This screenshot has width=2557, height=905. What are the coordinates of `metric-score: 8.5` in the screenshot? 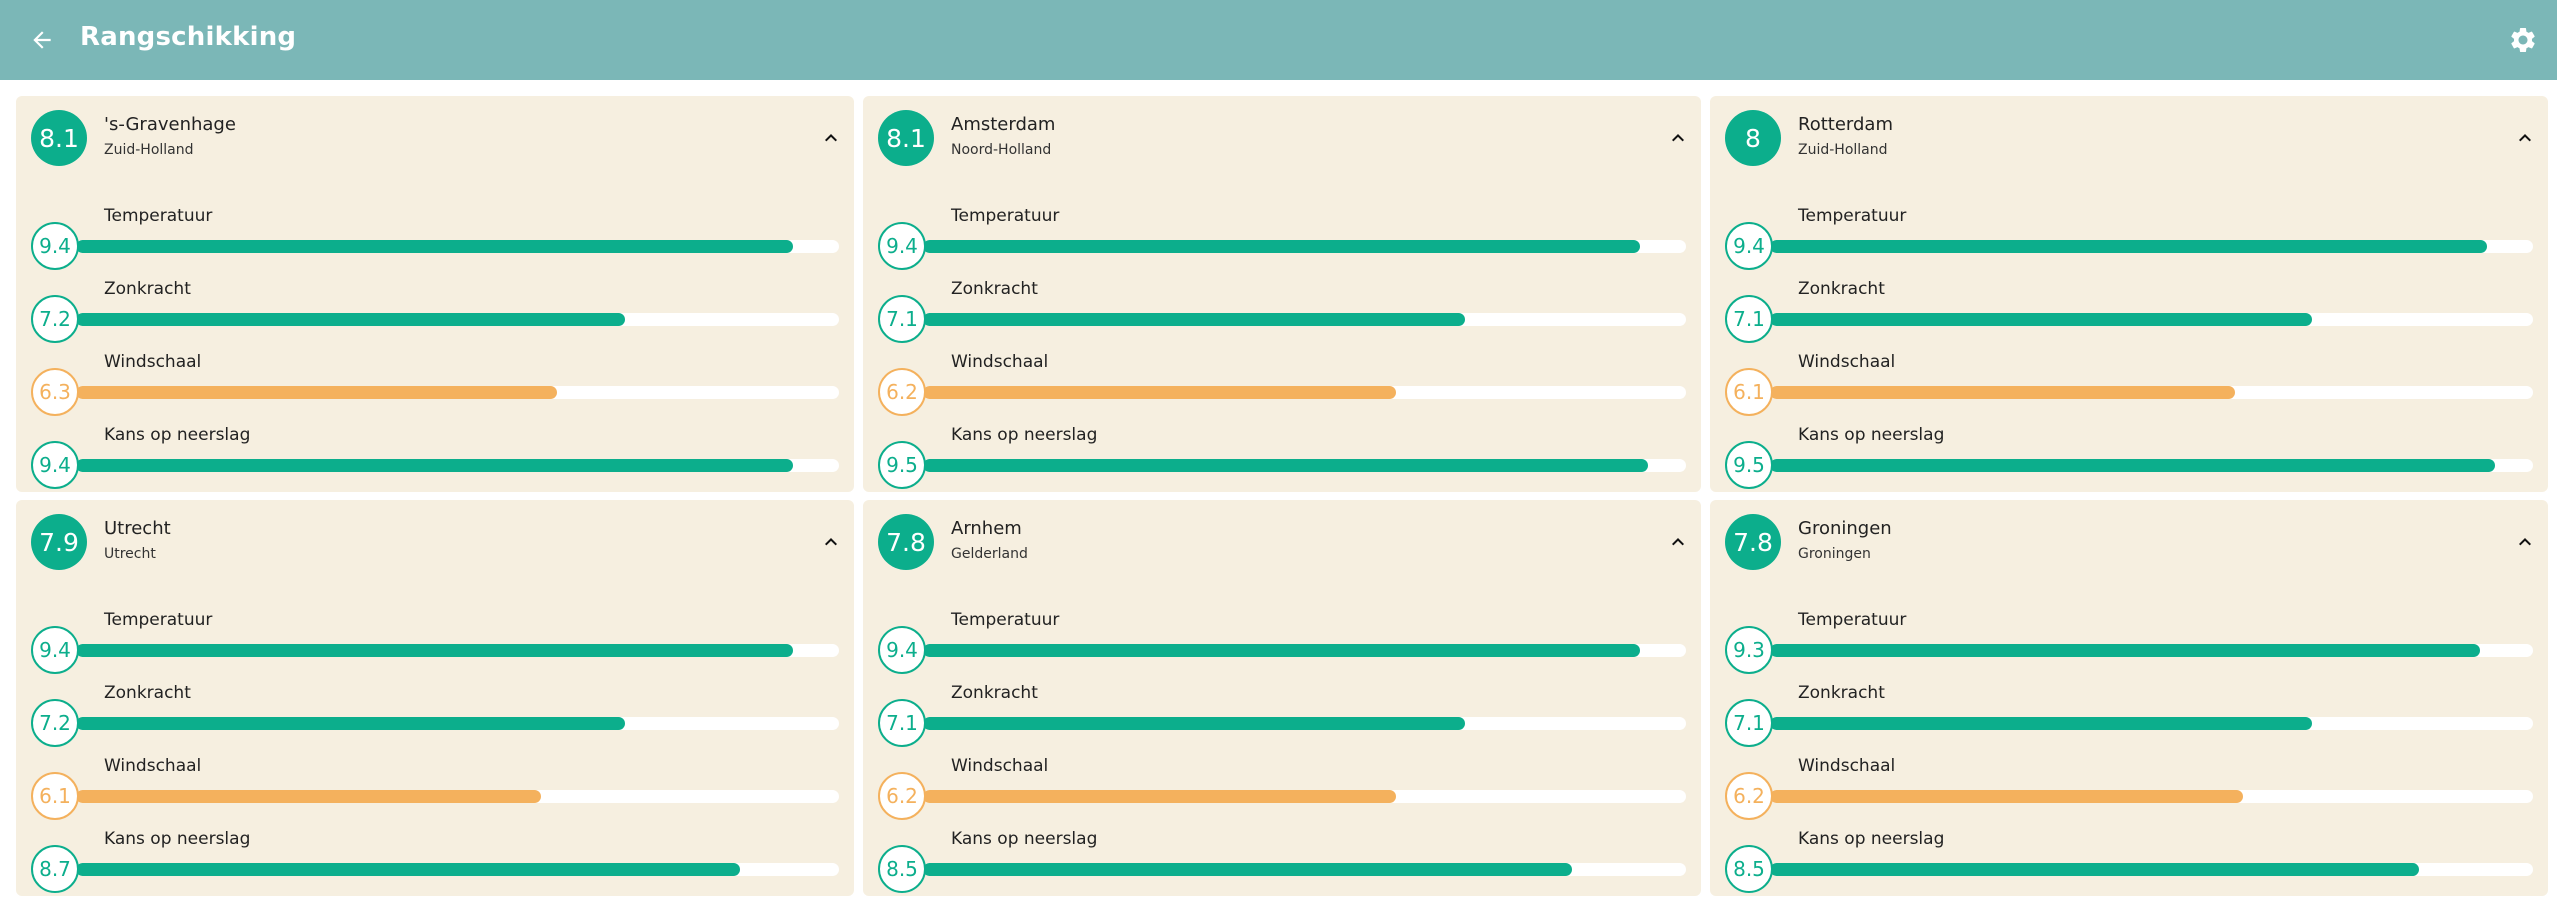 It's located at (902, 869).